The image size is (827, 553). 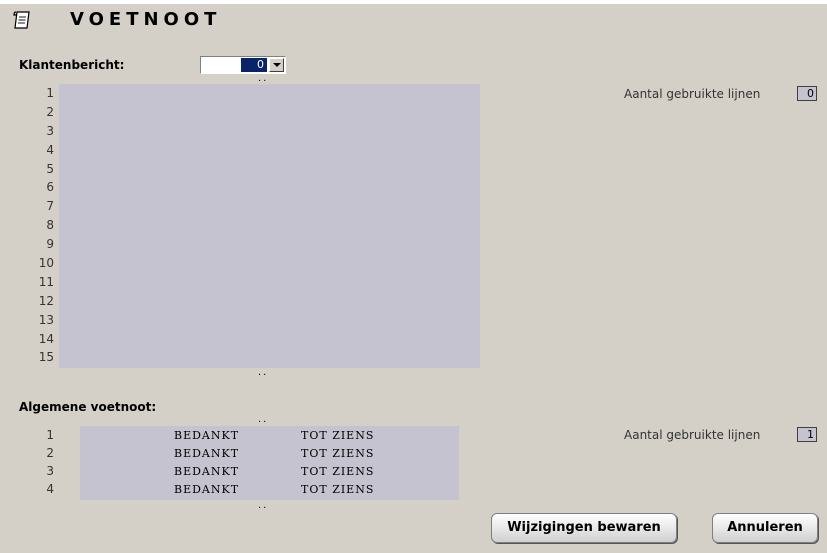 What do you see at coordinates (807, 93) in the screenshot?
I see `klantenbericht-used-lines-count: 0` at bounding box center [807, 93].